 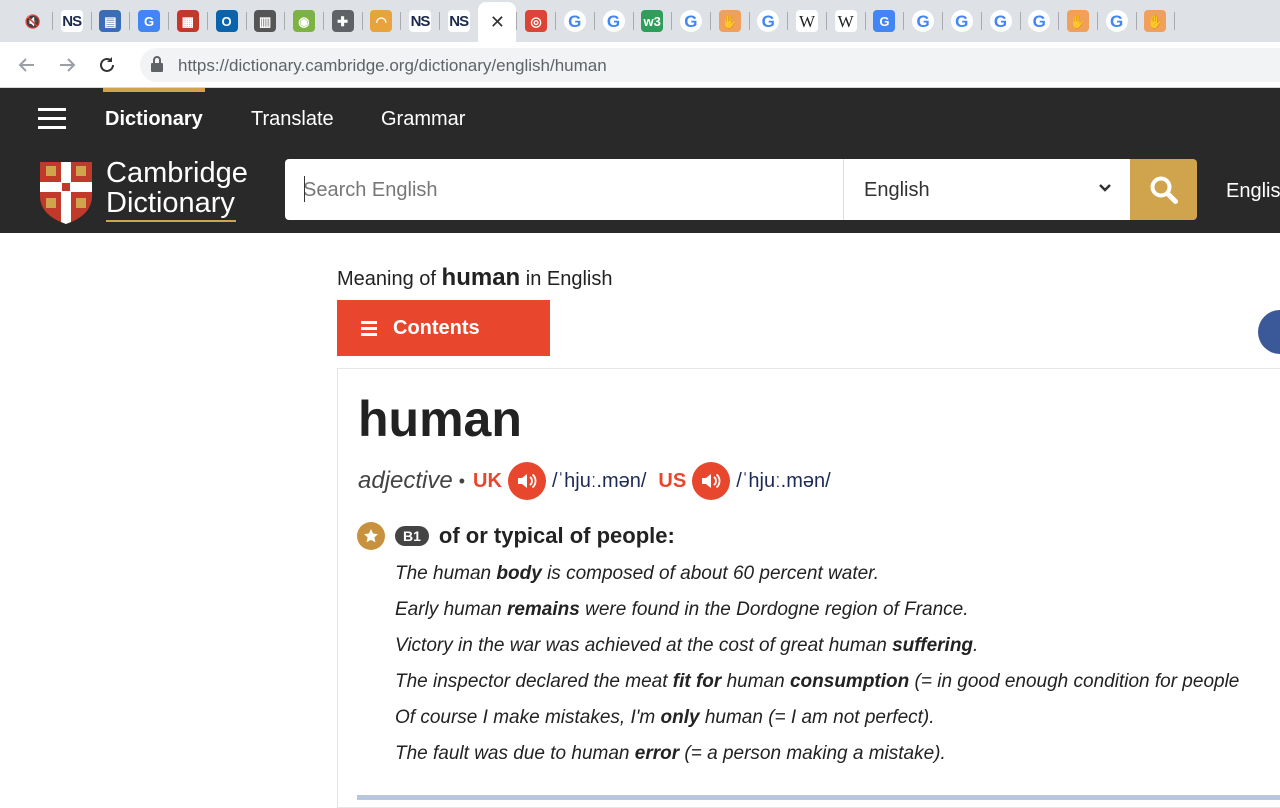 What do you see at coordinates (423, 119) in the screenshot?
I see `nav-grammar: Grammar` at bounding box center [423, 119].